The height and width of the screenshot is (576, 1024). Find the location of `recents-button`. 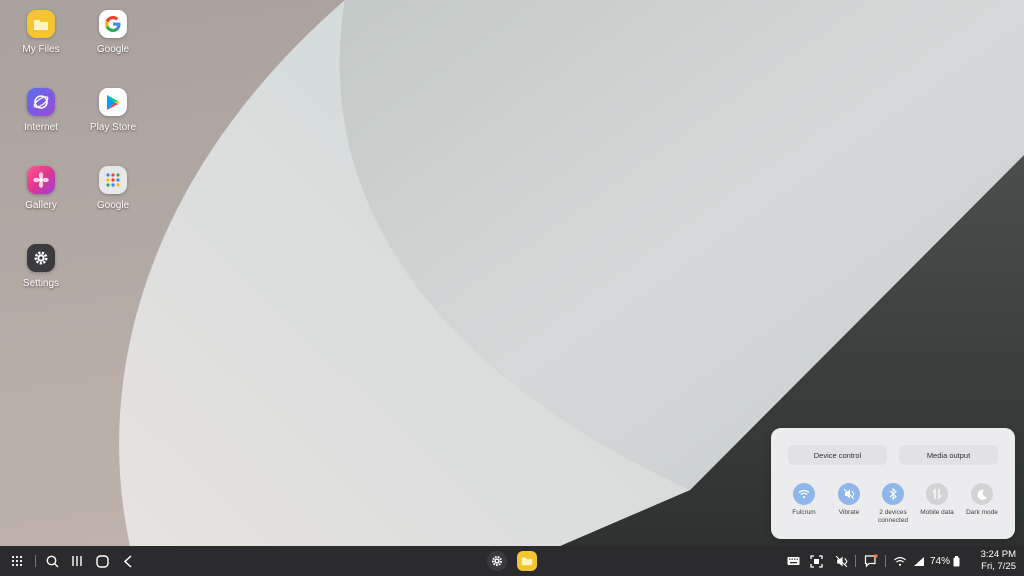

recents-button is located at coordinates (77, 561).